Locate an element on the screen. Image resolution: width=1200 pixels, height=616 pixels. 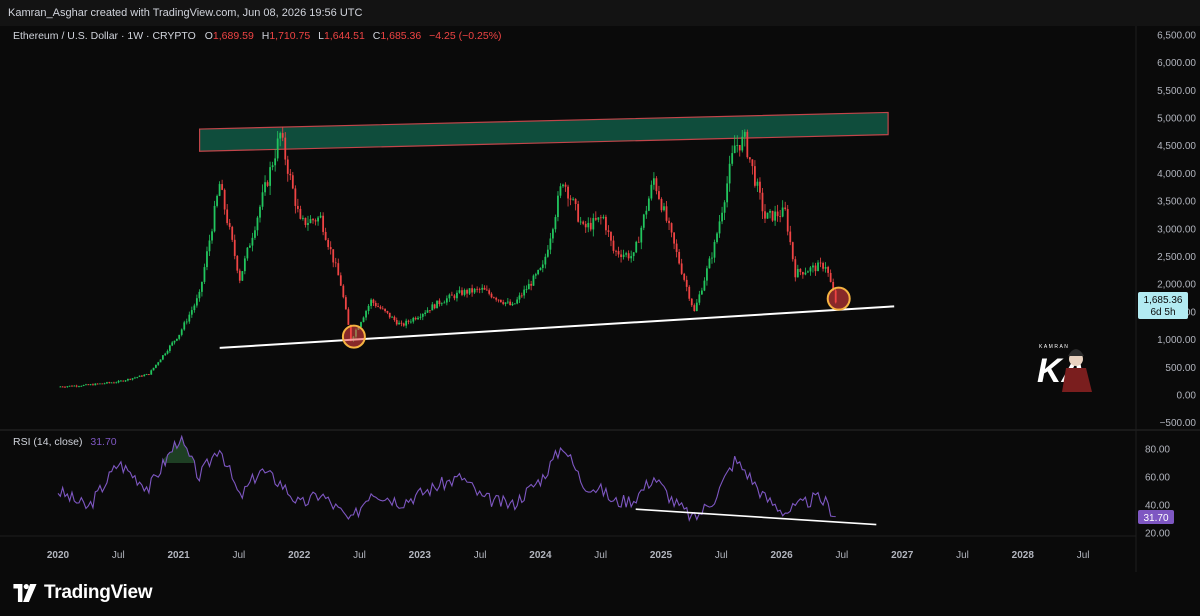
legend-l-value: 1,644.51 is located at coordinates (344, 36).